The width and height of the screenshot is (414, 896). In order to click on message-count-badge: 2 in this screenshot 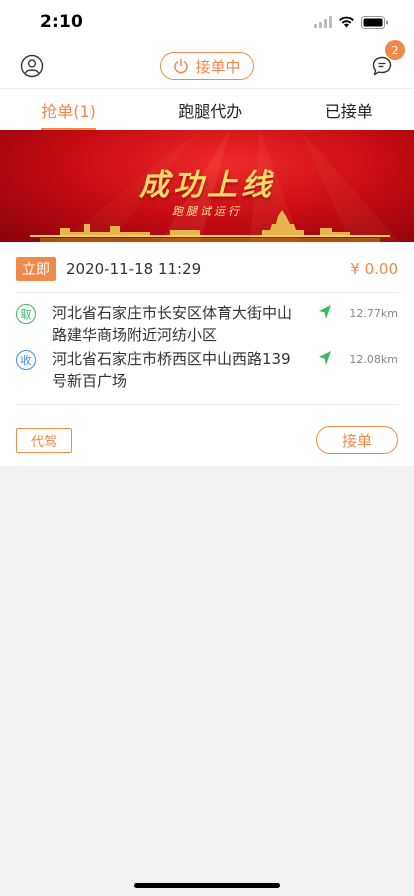, I will do `click(394, 50)`.